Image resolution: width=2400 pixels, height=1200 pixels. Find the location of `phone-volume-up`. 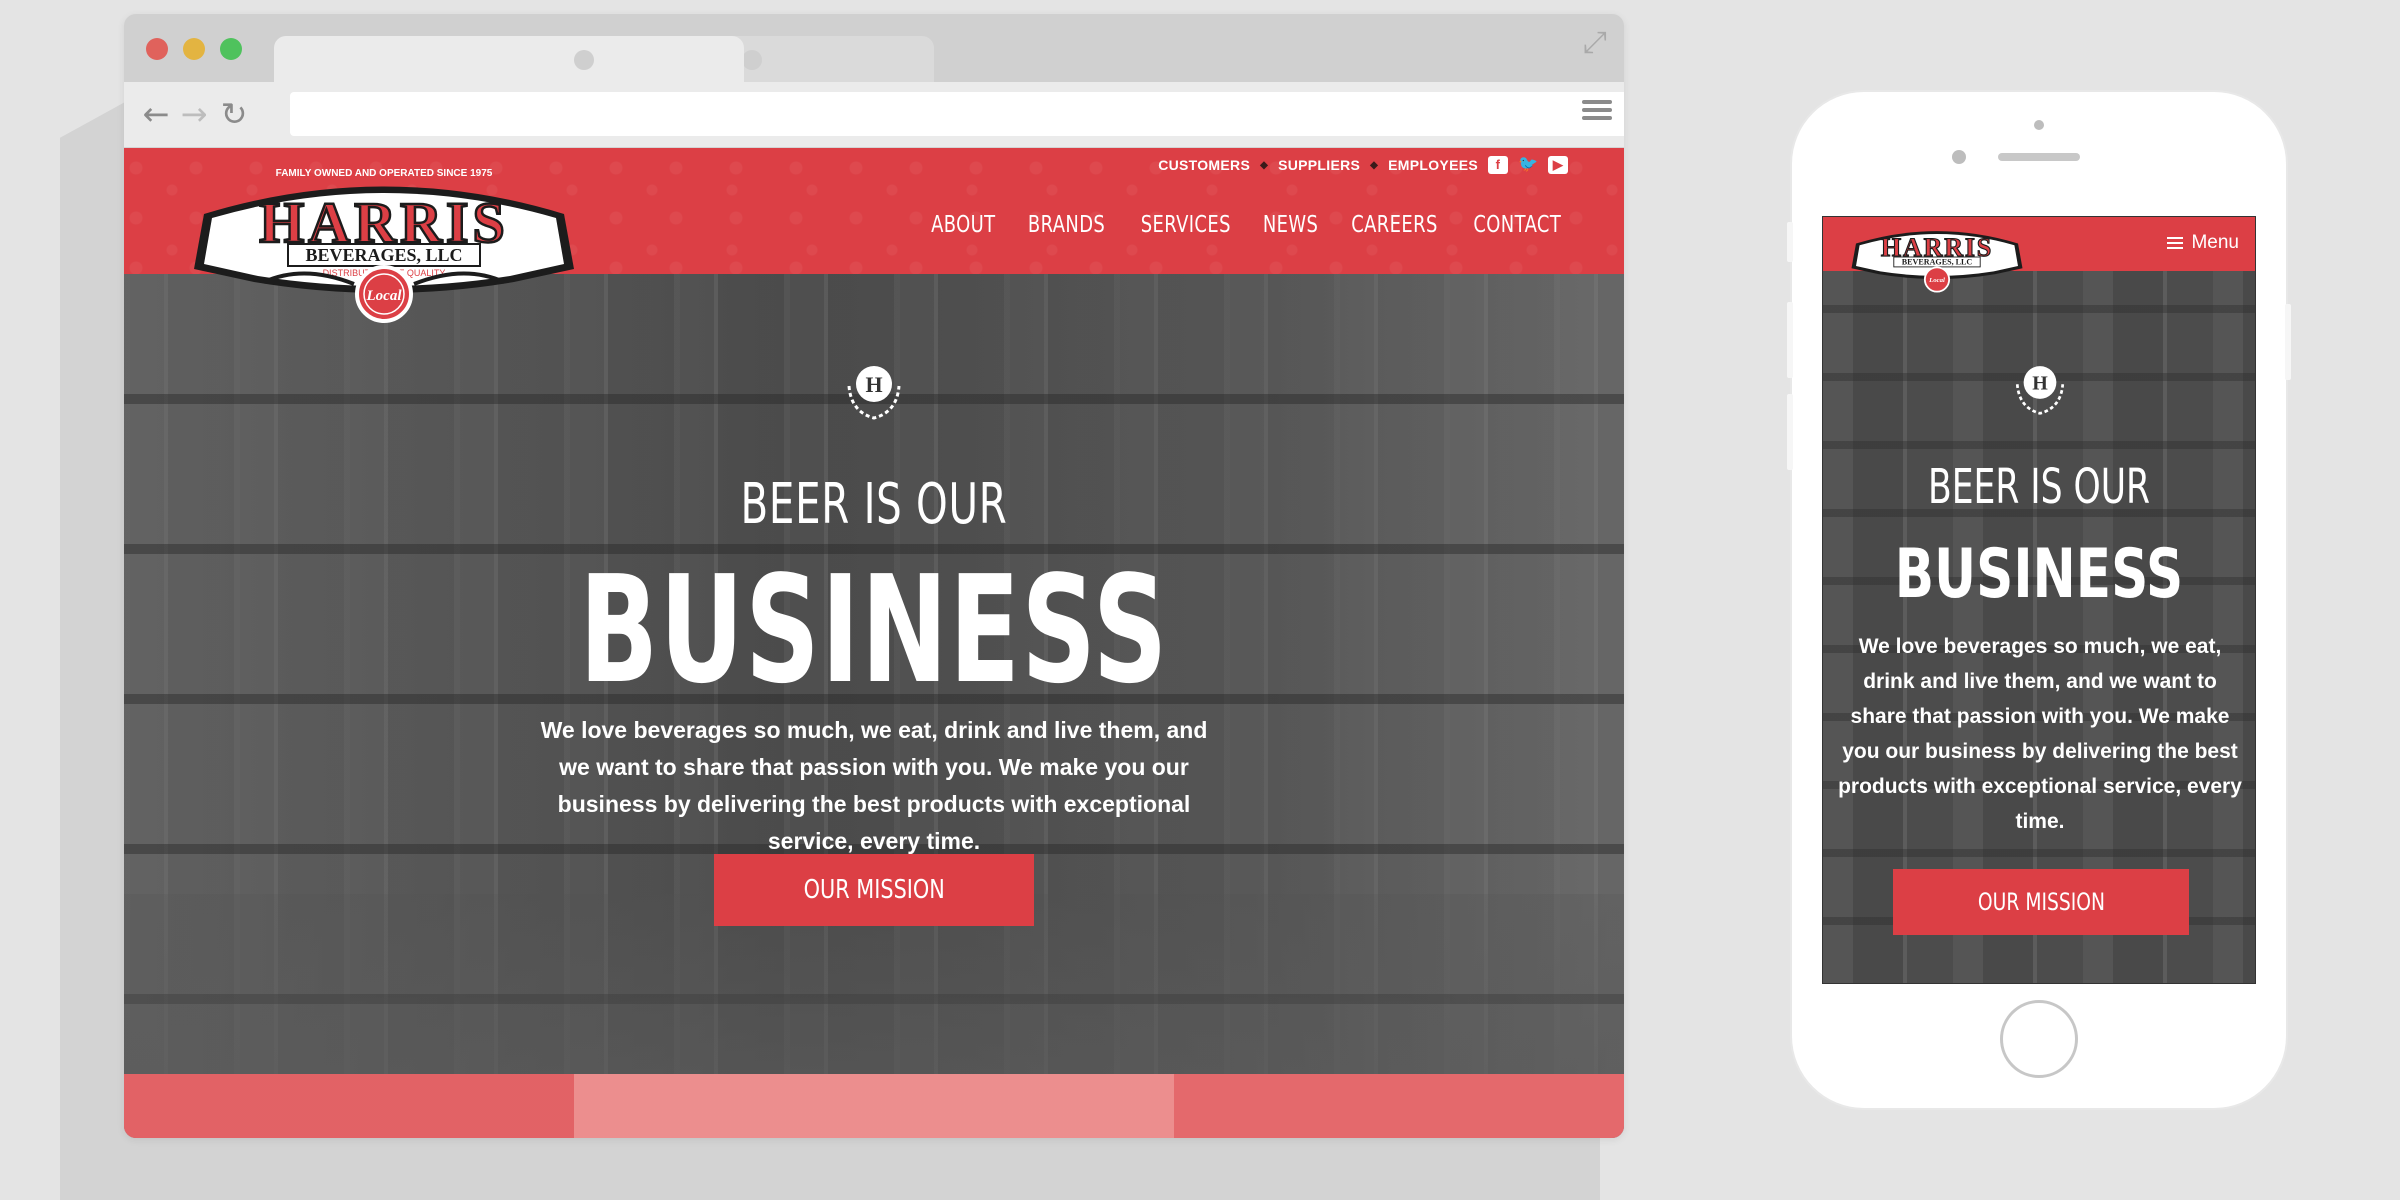

phone-volume-up is located at coordinates (1790, 340).